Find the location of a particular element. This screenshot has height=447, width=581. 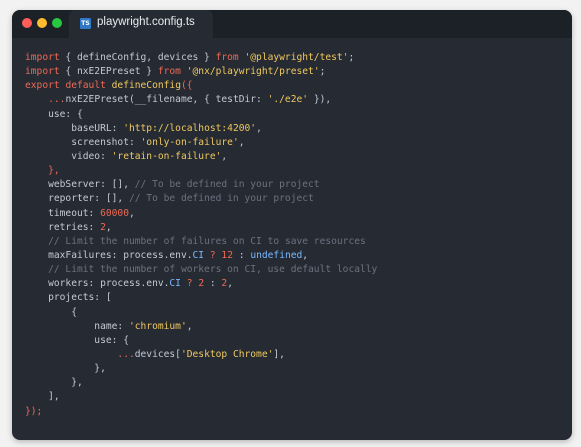

maximize-window-button is located at coordinates (57, 23).